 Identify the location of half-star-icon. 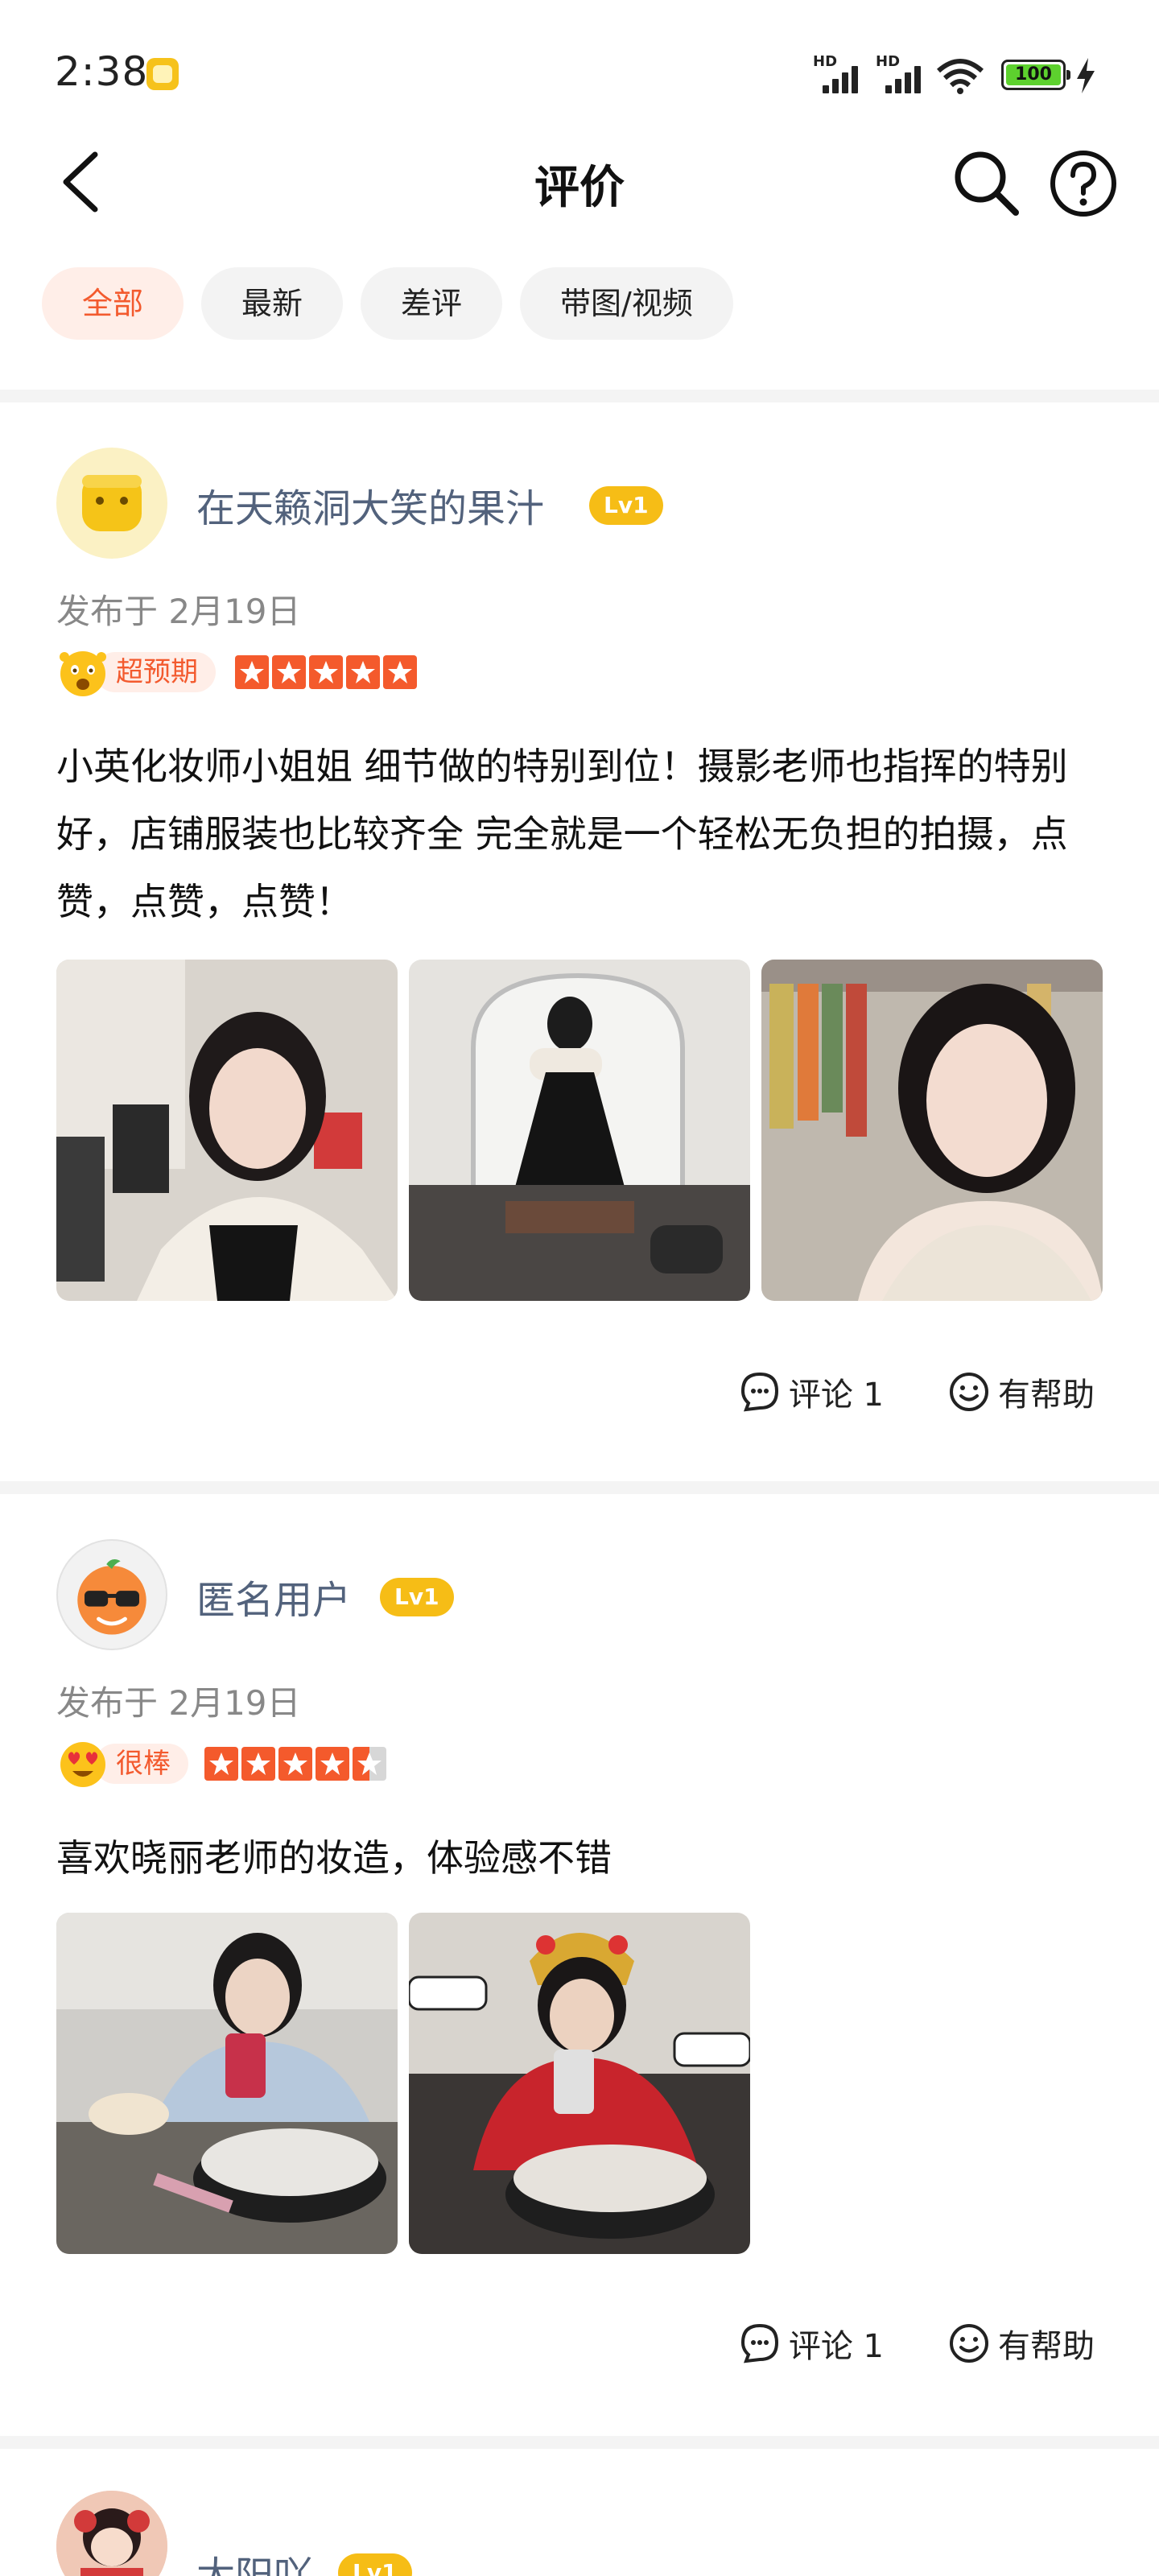
(369, 1764).